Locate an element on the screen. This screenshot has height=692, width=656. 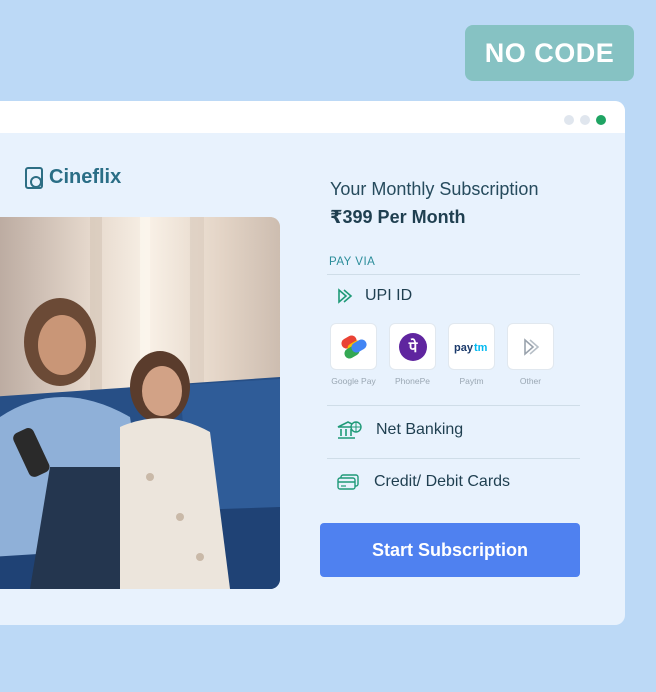
tv-remote-icon is located at coordinates (34, 177).